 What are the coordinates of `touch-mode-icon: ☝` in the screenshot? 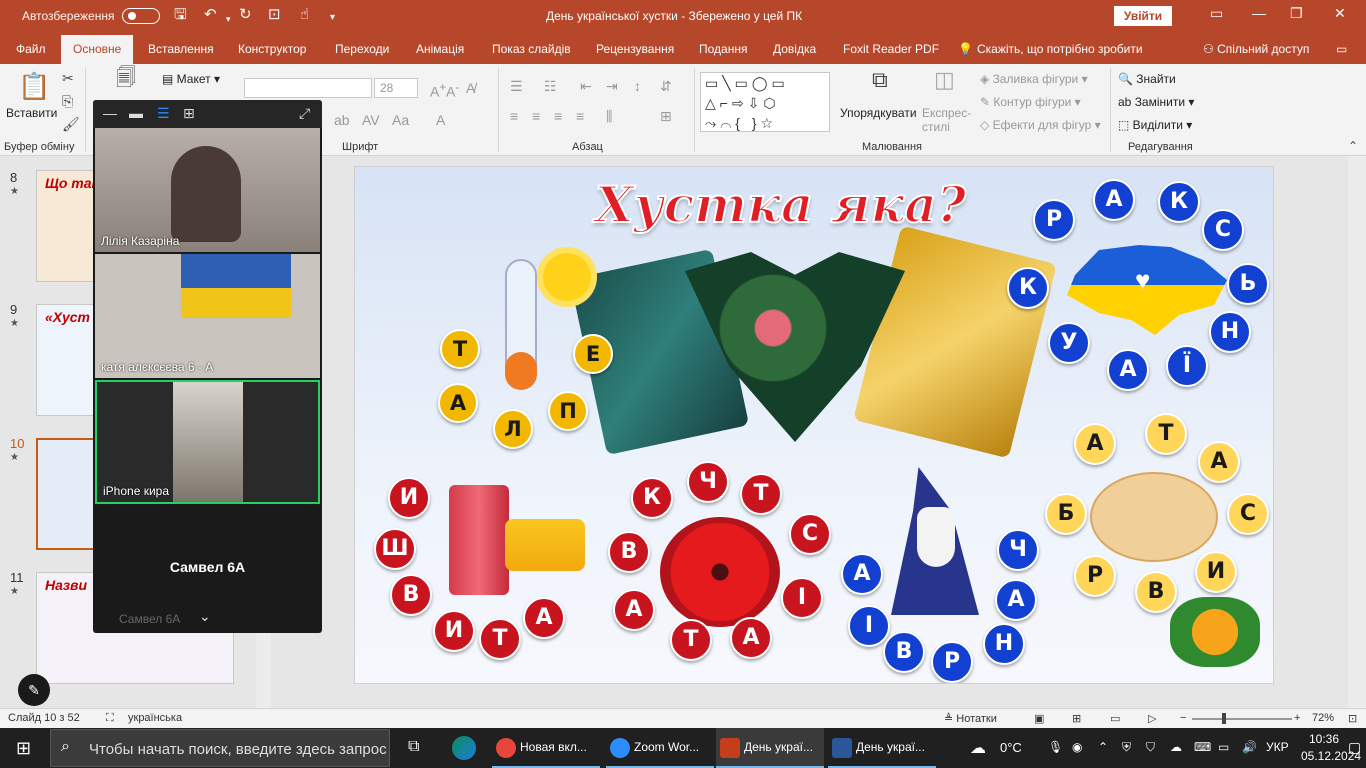 It's located at (304, 15).